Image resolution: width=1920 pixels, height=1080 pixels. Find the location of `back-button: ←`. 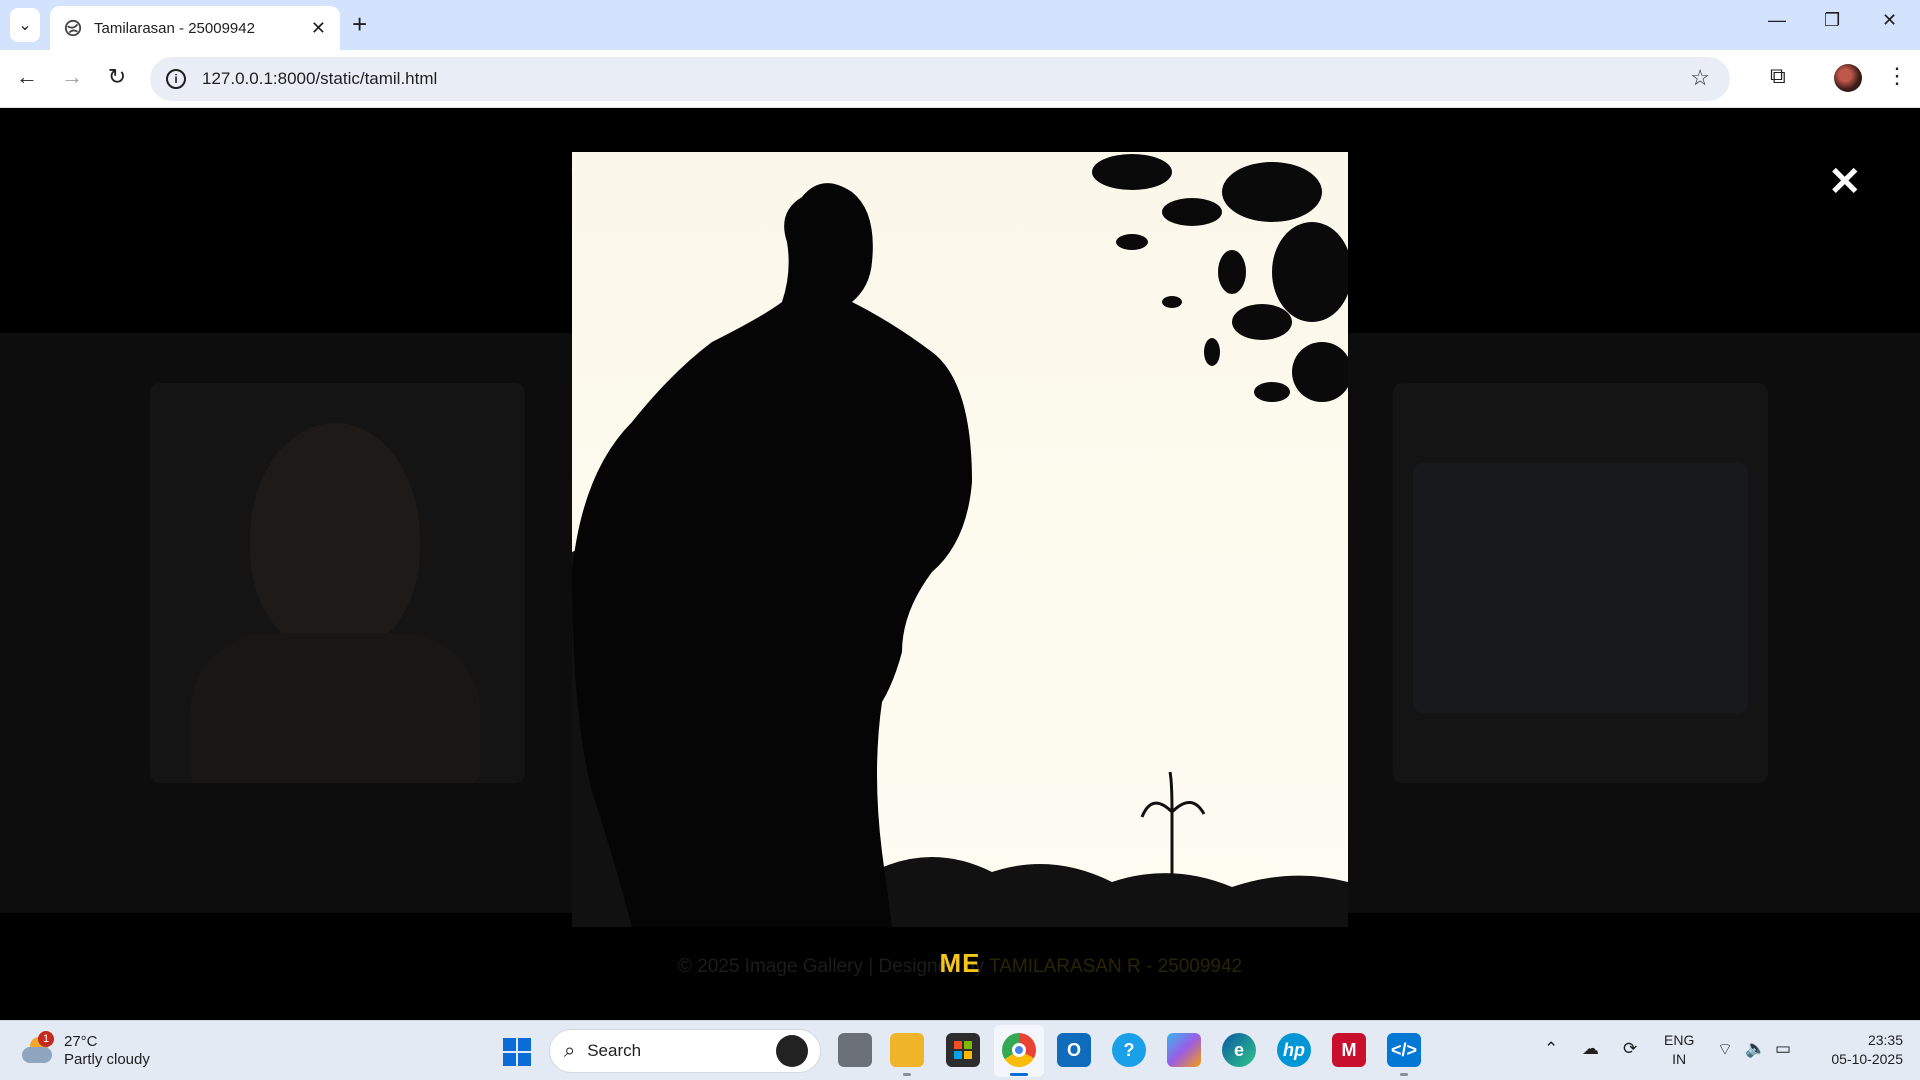

back-button: ← is located at coordinates (27, 77).